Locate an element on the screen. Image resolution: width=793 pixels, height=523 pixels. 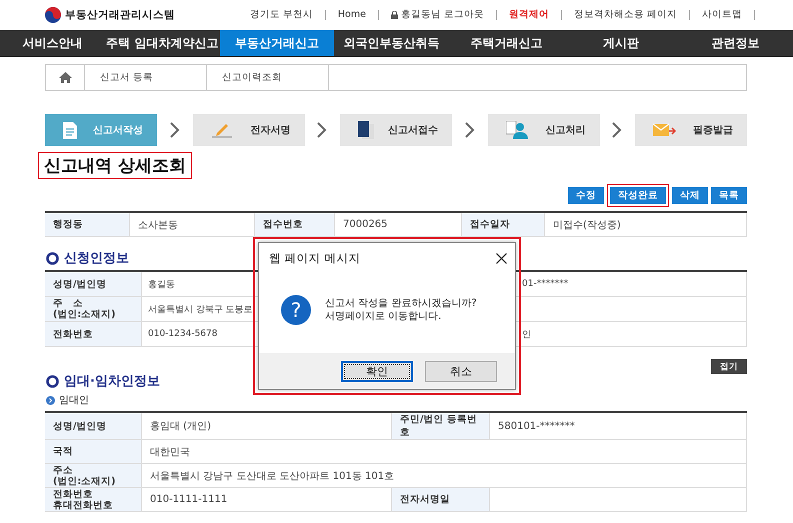
header-link: Home is located at coordinates (352, 15).